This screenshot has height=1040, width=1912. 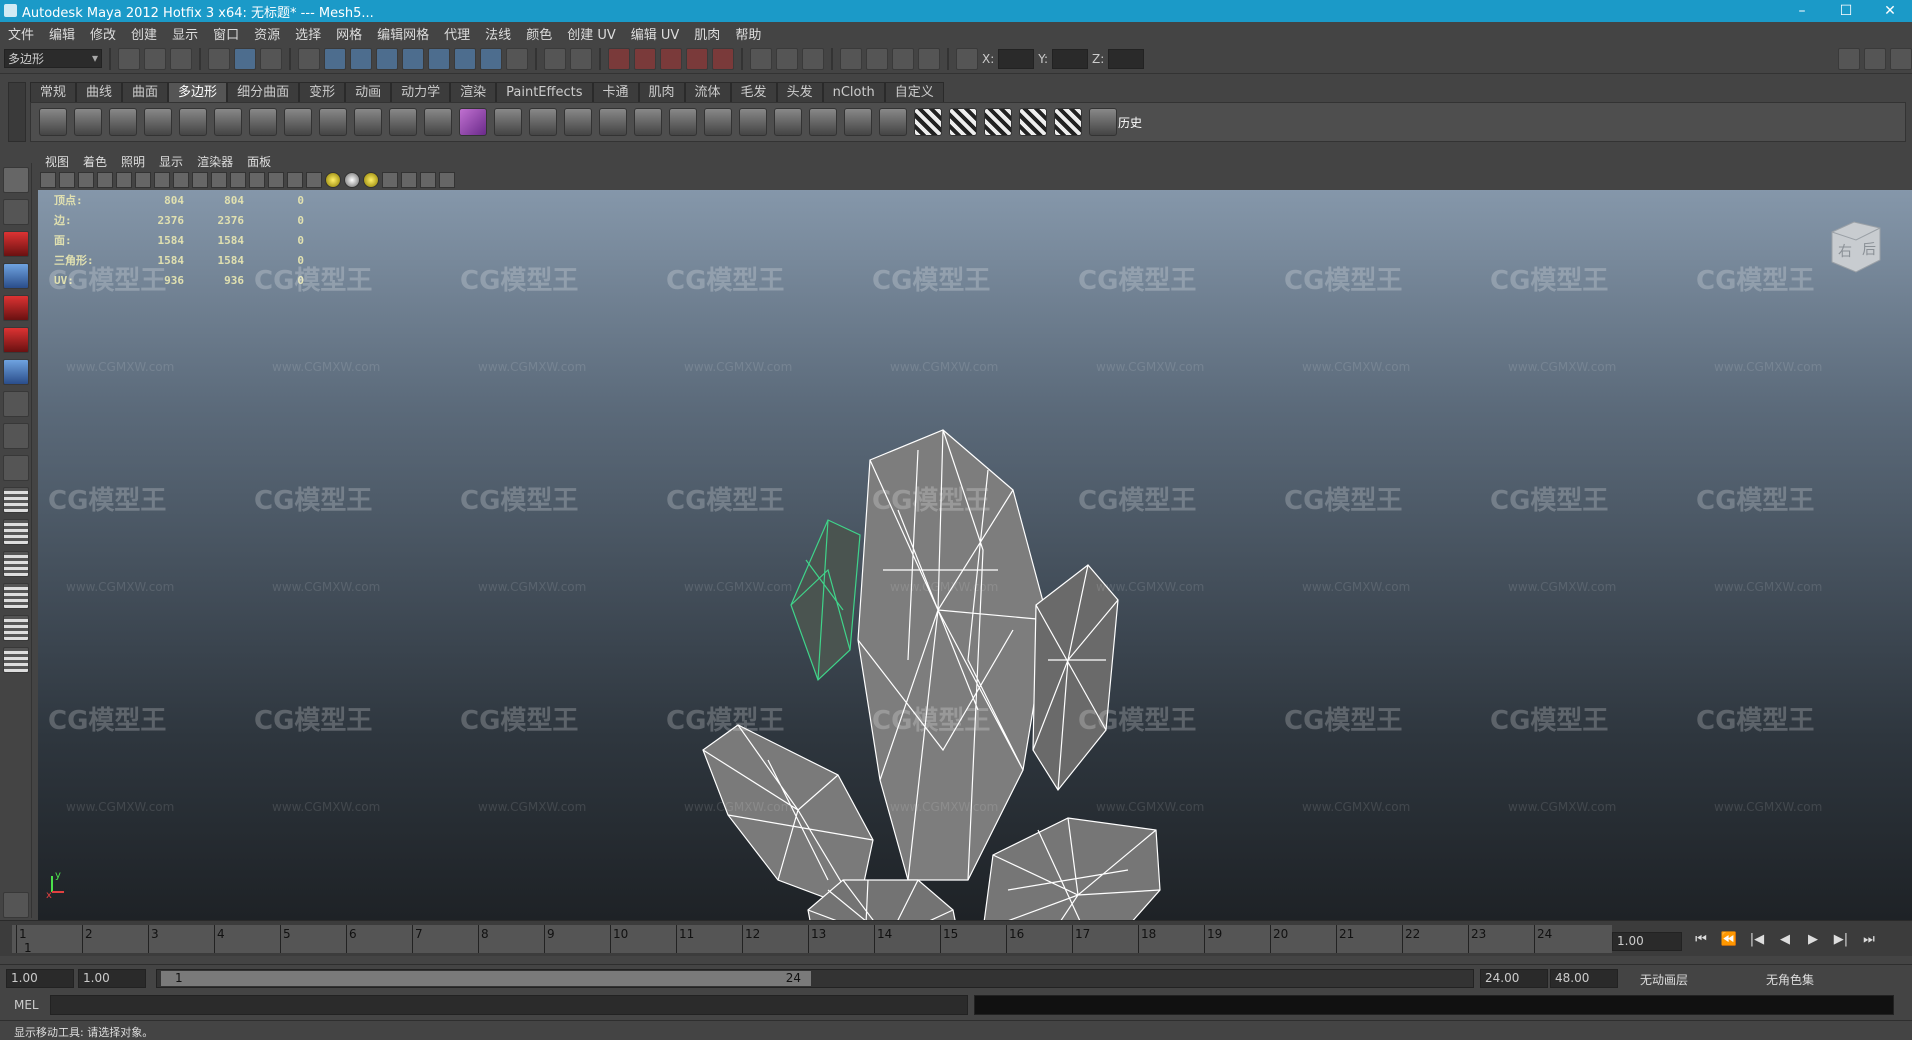 What do you see at coordinates (15, 180) in the screenshot?
I see `select-tool-icon` at bounding box center [15, 180].